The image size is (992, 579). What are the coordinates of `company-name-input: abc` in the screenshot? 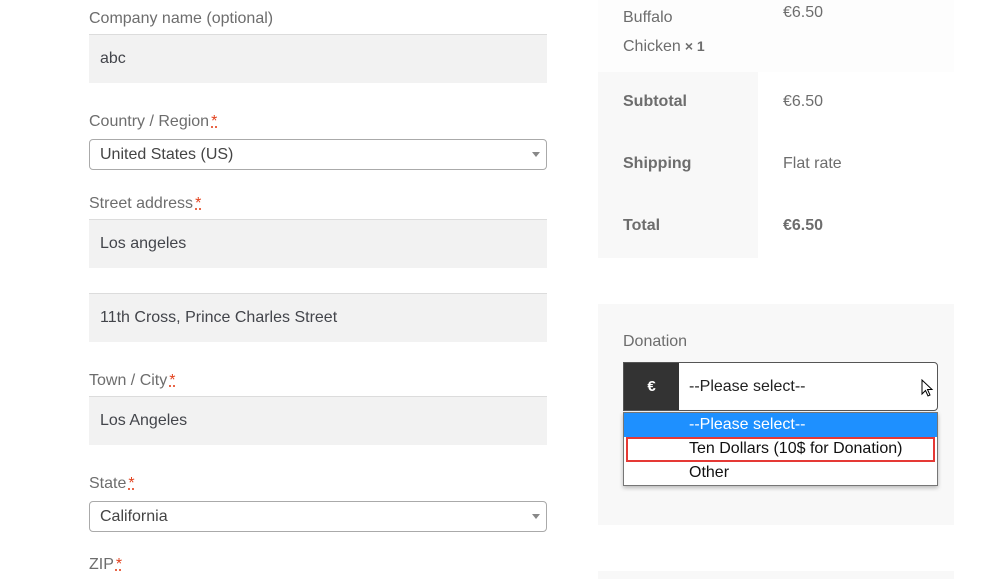 It's located at (318, 58).